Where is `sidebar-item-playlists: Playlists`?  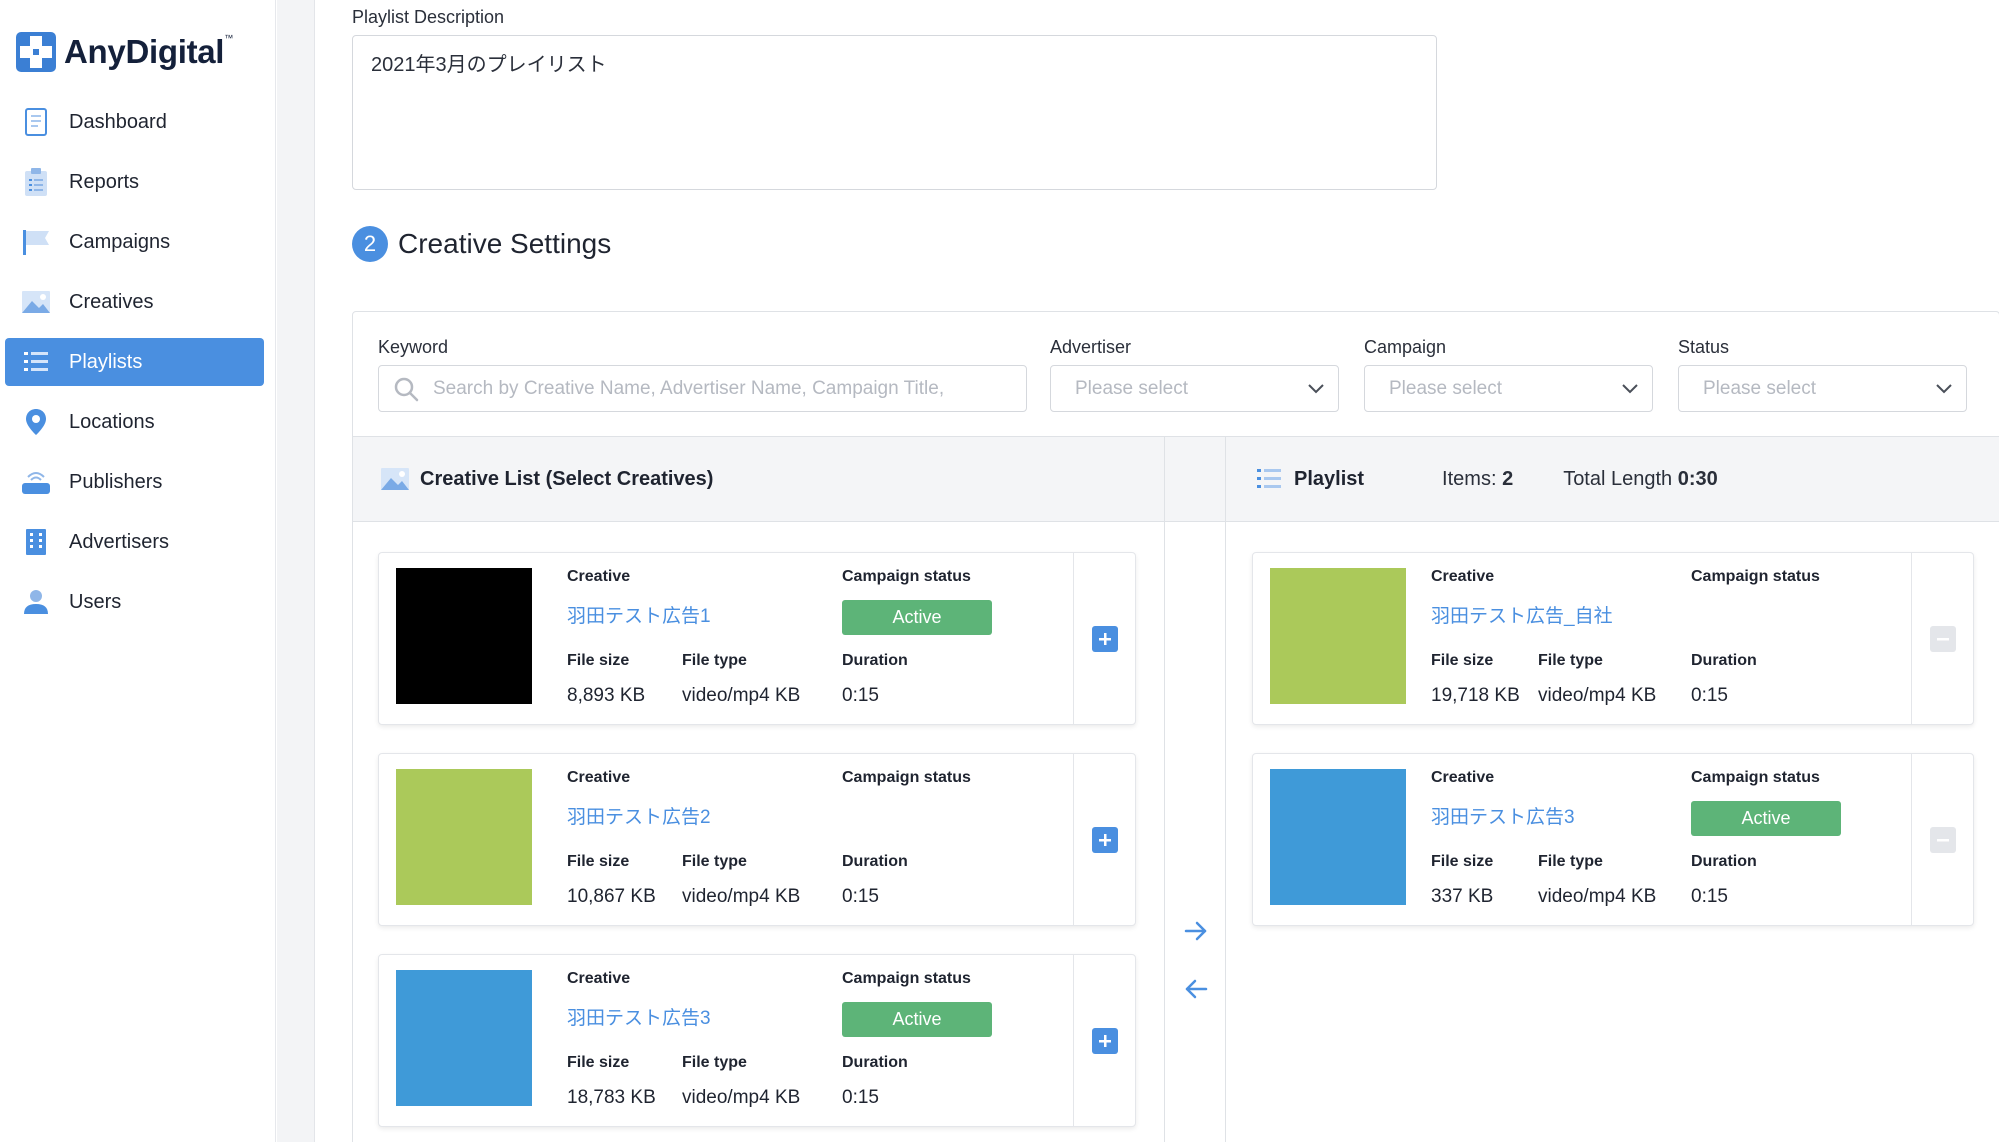 sidebar-item-playlists: Playlists is located at coordinates (134, 362).